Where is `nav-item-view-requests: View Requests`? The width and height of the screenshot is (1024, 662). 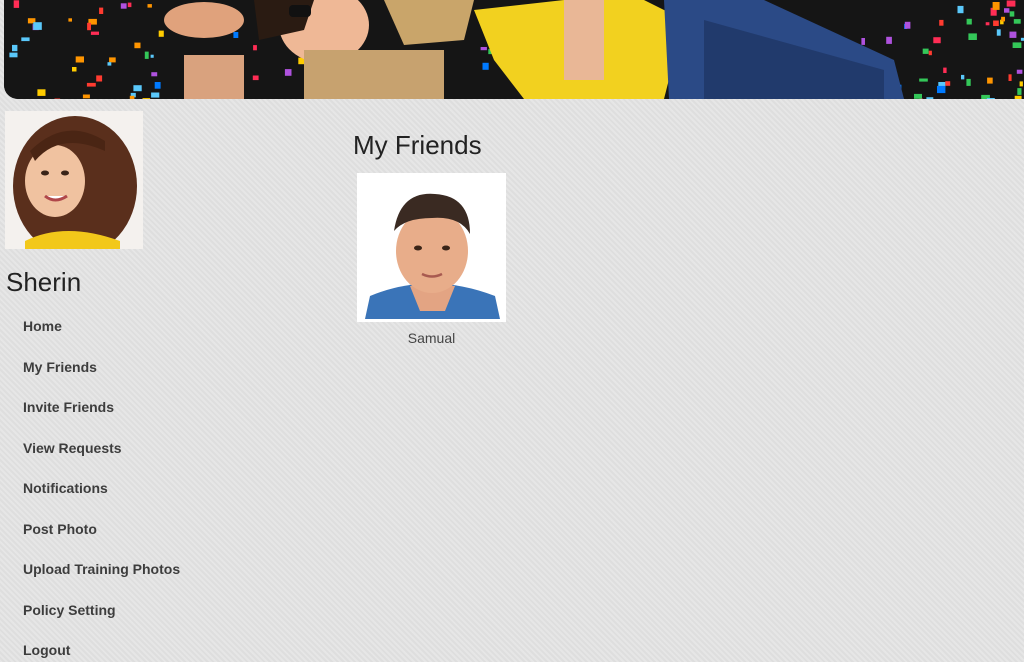
nav-item-view-requests: View Requests is located at coordinates (101, 452).